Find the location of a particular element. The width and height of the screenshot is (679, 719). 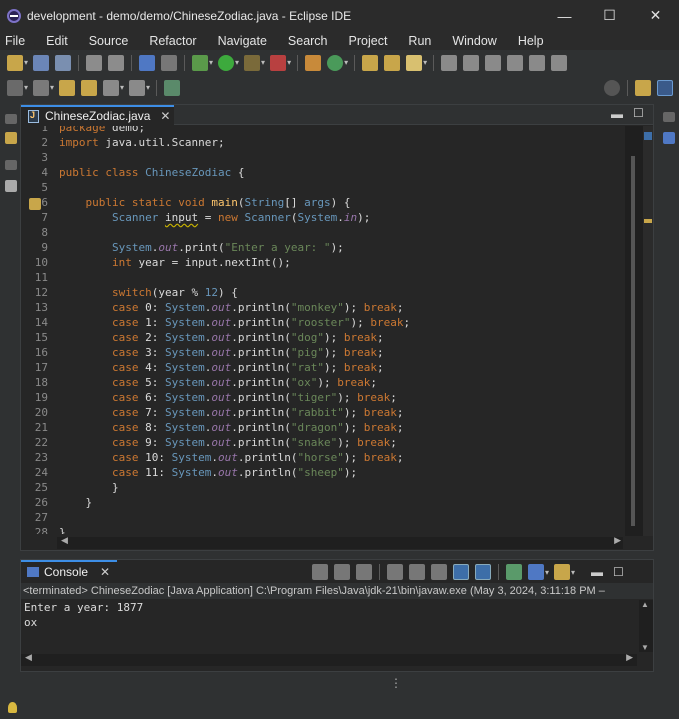

menu-window: Window is located at coordinates (475, 41).